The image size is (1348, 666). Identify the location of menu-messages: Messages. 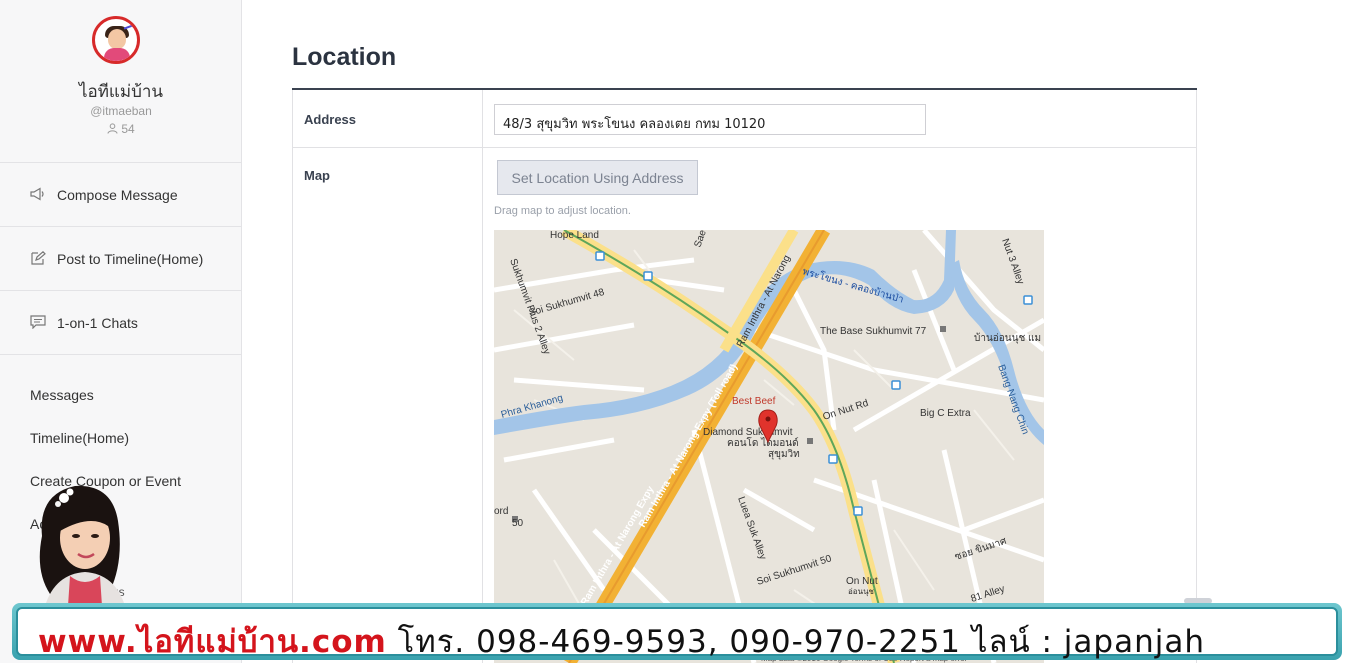
(62, 395).